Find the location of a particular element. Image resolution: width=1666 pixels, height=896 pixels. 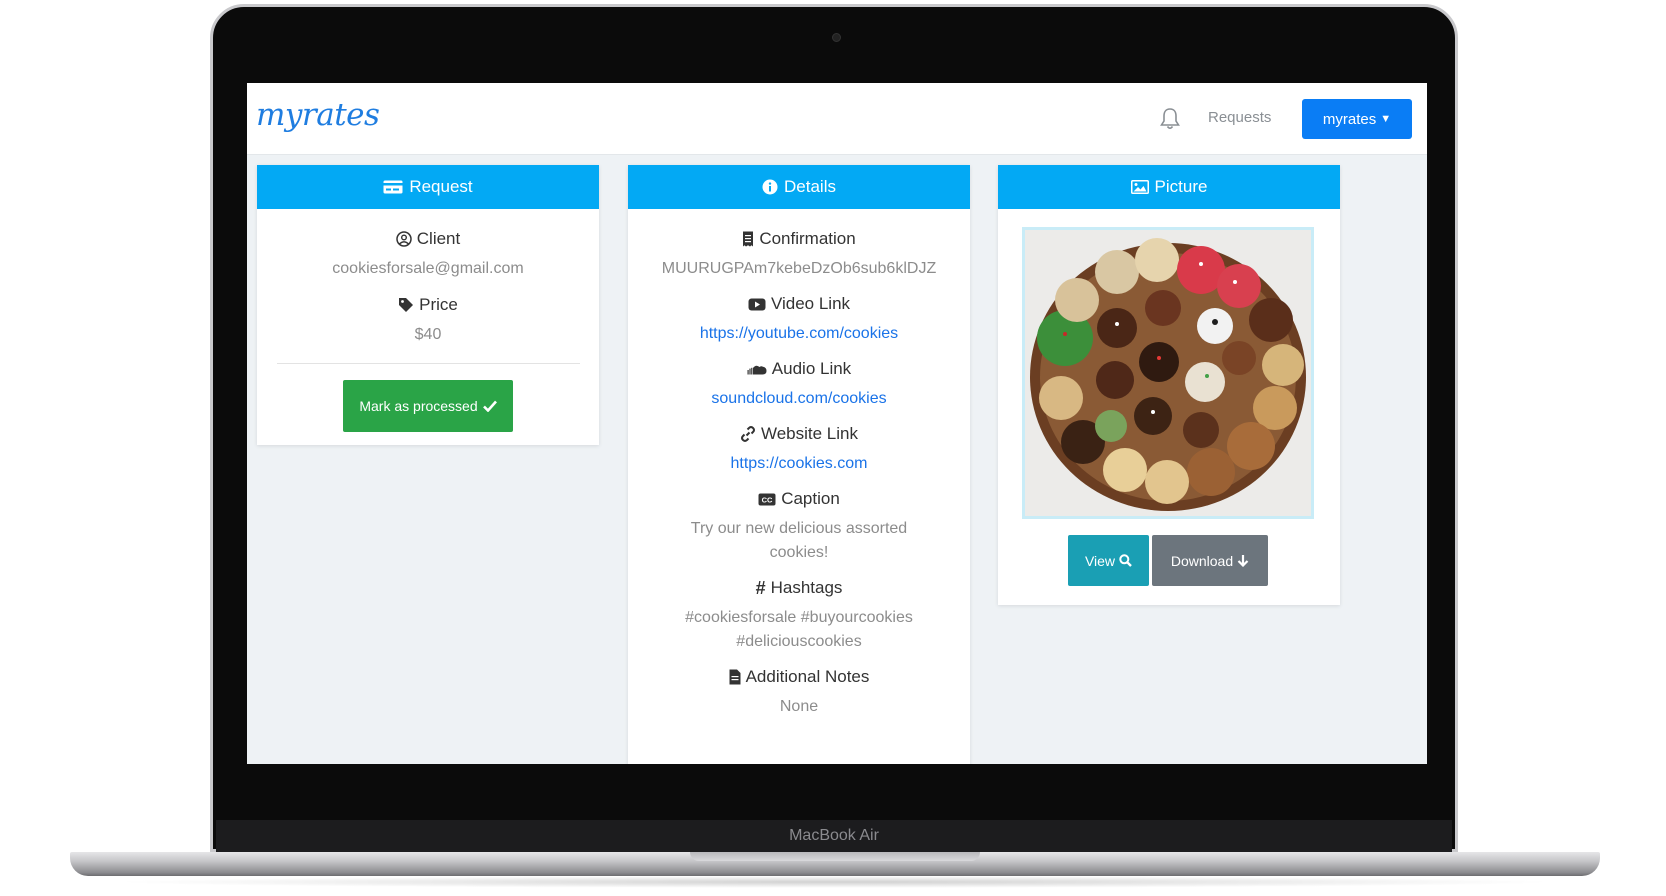

picture-card-header: Picture is located at coordinates (1169, 187).